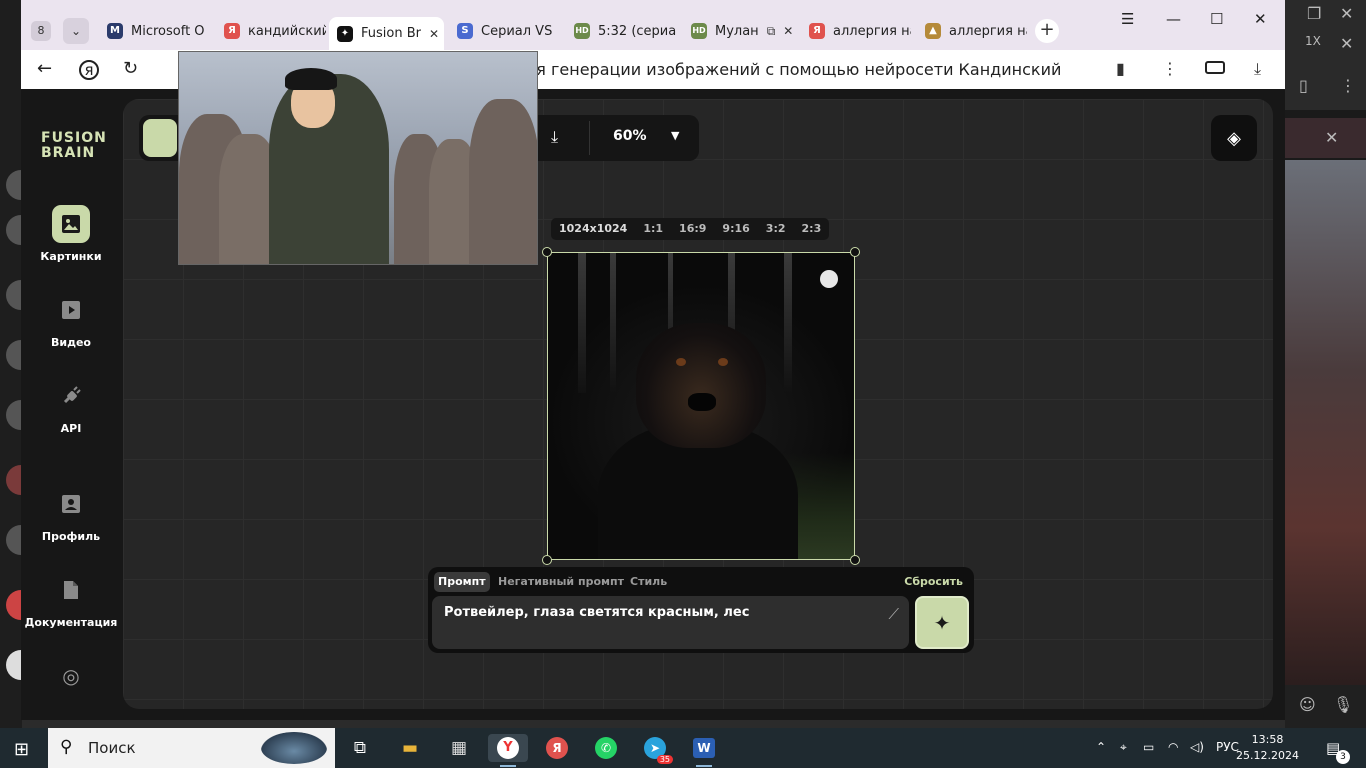 The height and width of the screenshot is (768, 1366). Describe the element at coordinates (1047, 31) in the screenshot. I see `new-tab-plus-icon: +` at that location.